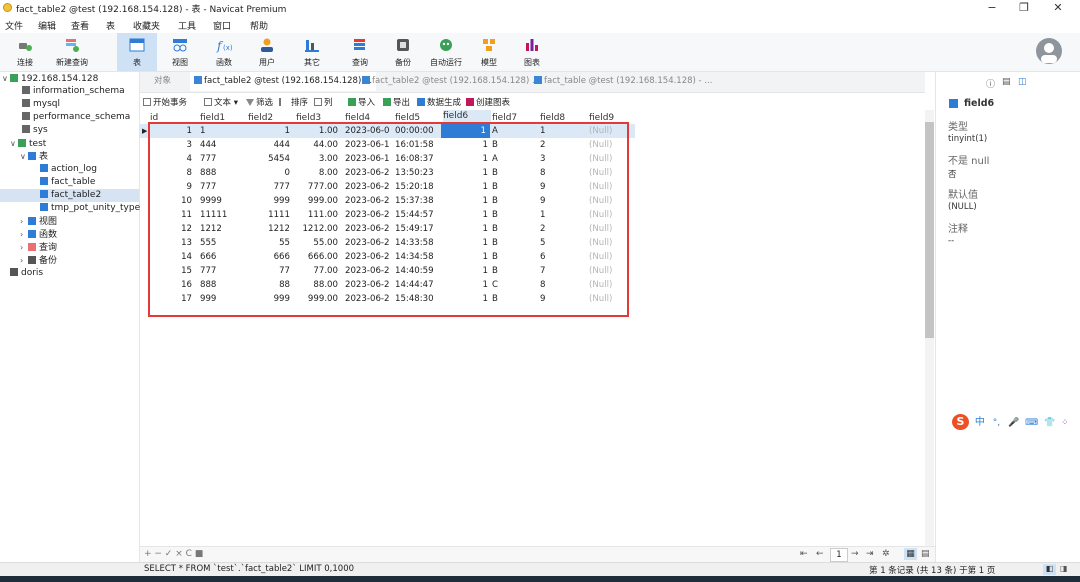  Describe the element at coordinates (418, 173) in the screenshot. I see `cell-field5: 13:50:23` at that location.